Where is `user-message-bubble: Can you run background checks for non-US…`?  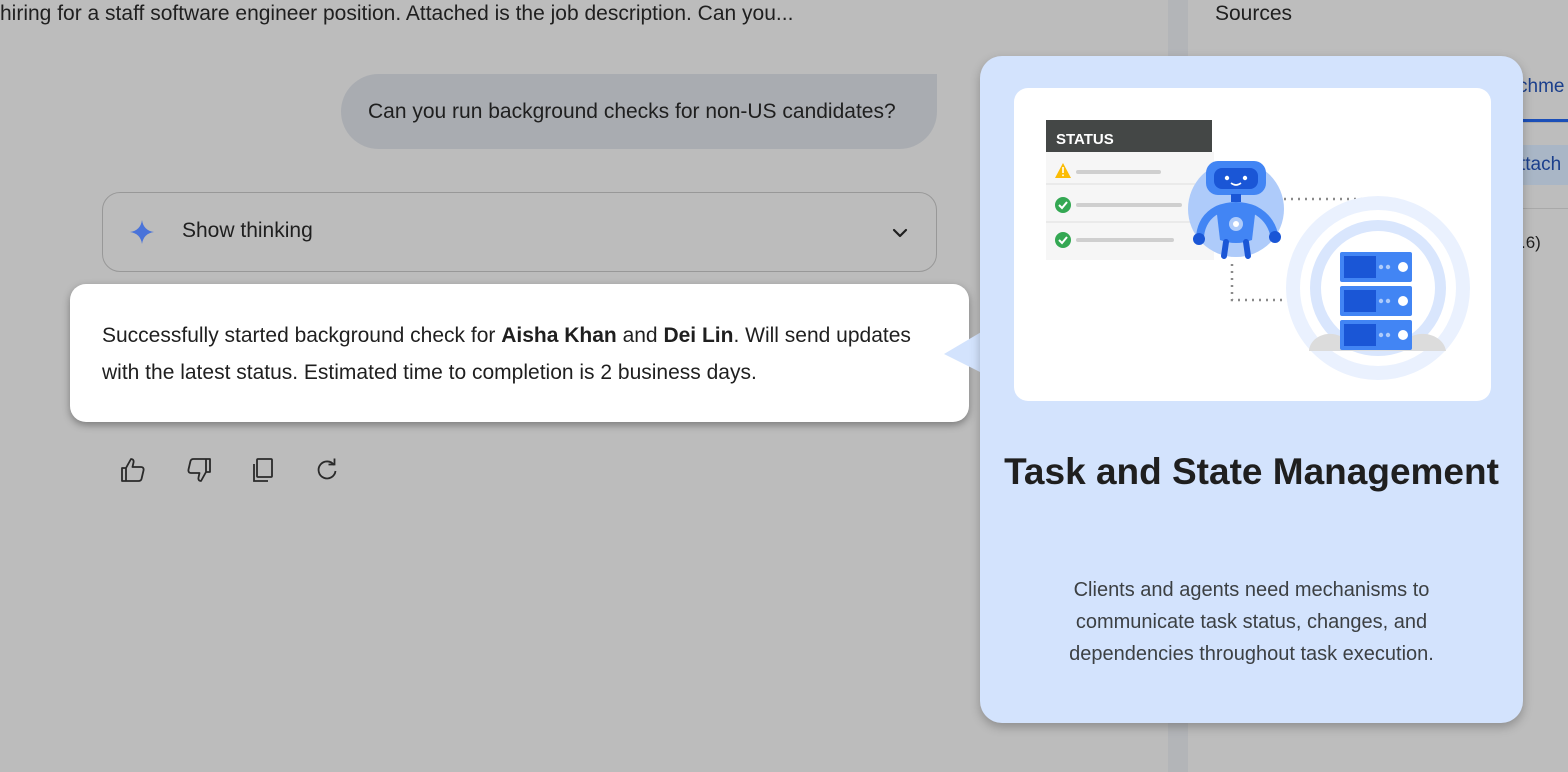
user-message-bubble: Can you run background checks for non-US… is located at coordinates (639, 111).